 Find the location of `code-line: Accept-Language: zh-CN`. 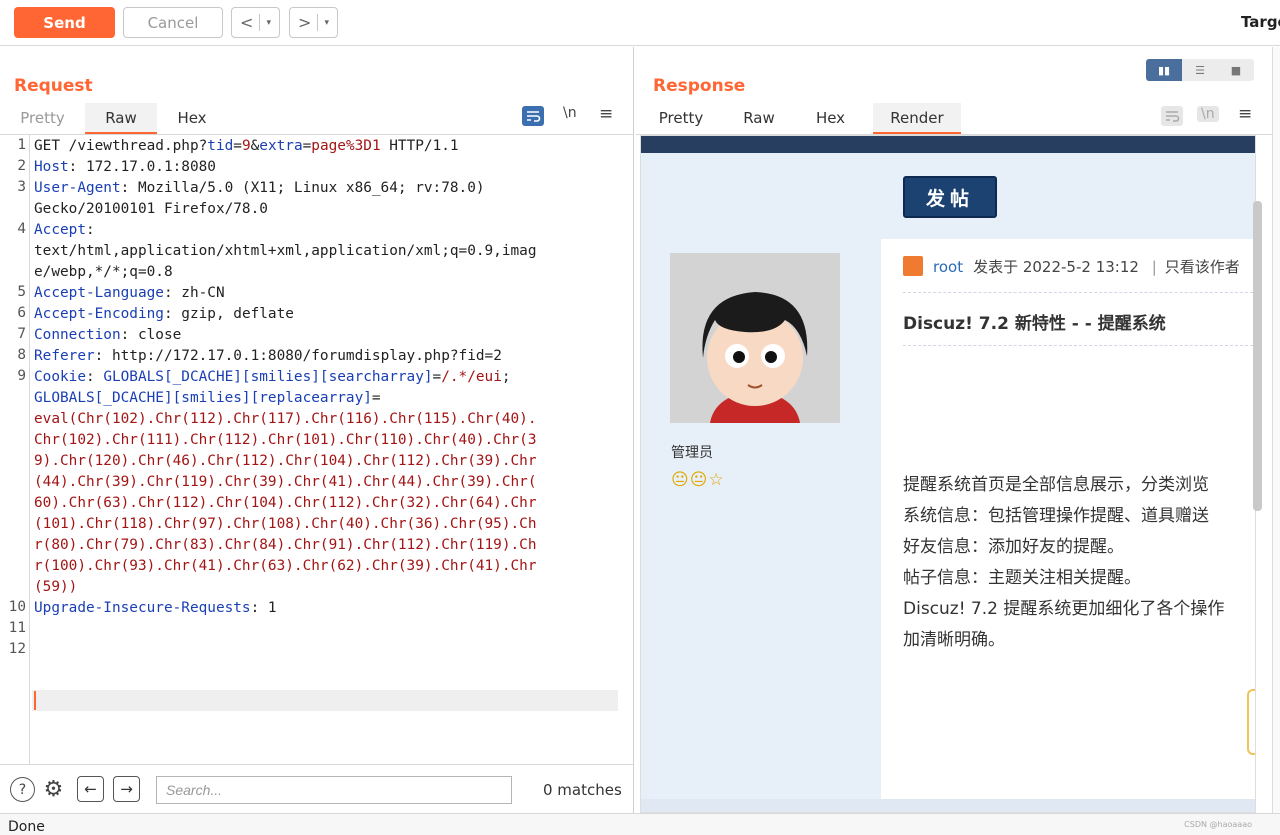

code-line: Accept-Language: zh-CN is located at coordinates (129, 293).